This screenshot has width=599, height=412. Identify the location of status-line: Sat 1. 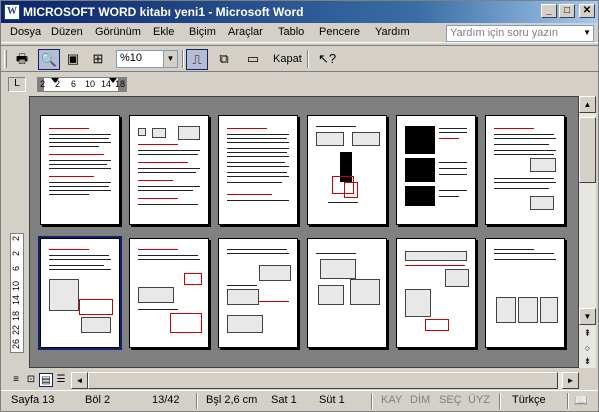
(284, 400).